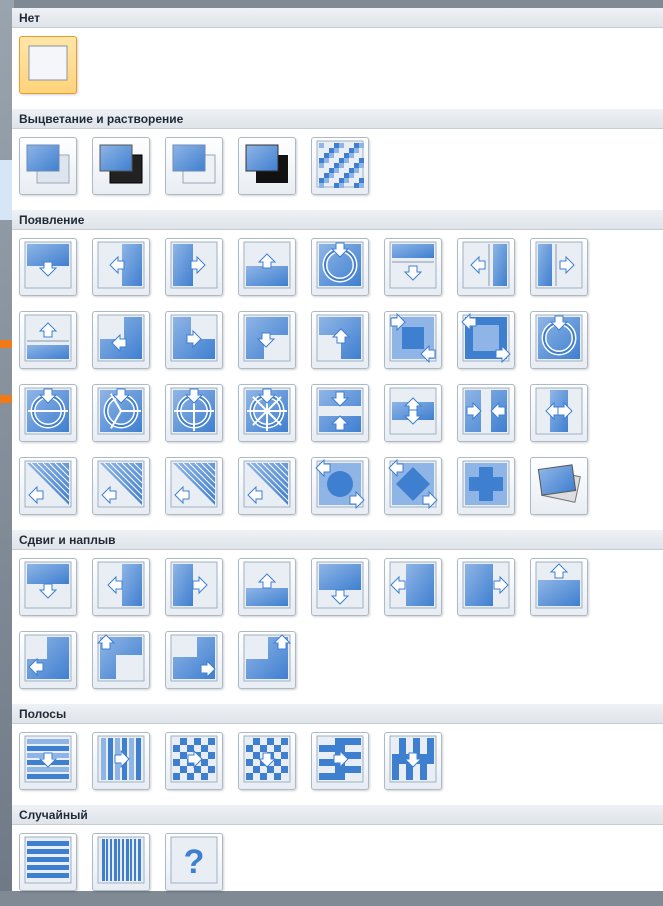 Image resolution: width=663 pixels, height=906 pixels. I want to click on wipe-right-down-icon, so click(194, 340).